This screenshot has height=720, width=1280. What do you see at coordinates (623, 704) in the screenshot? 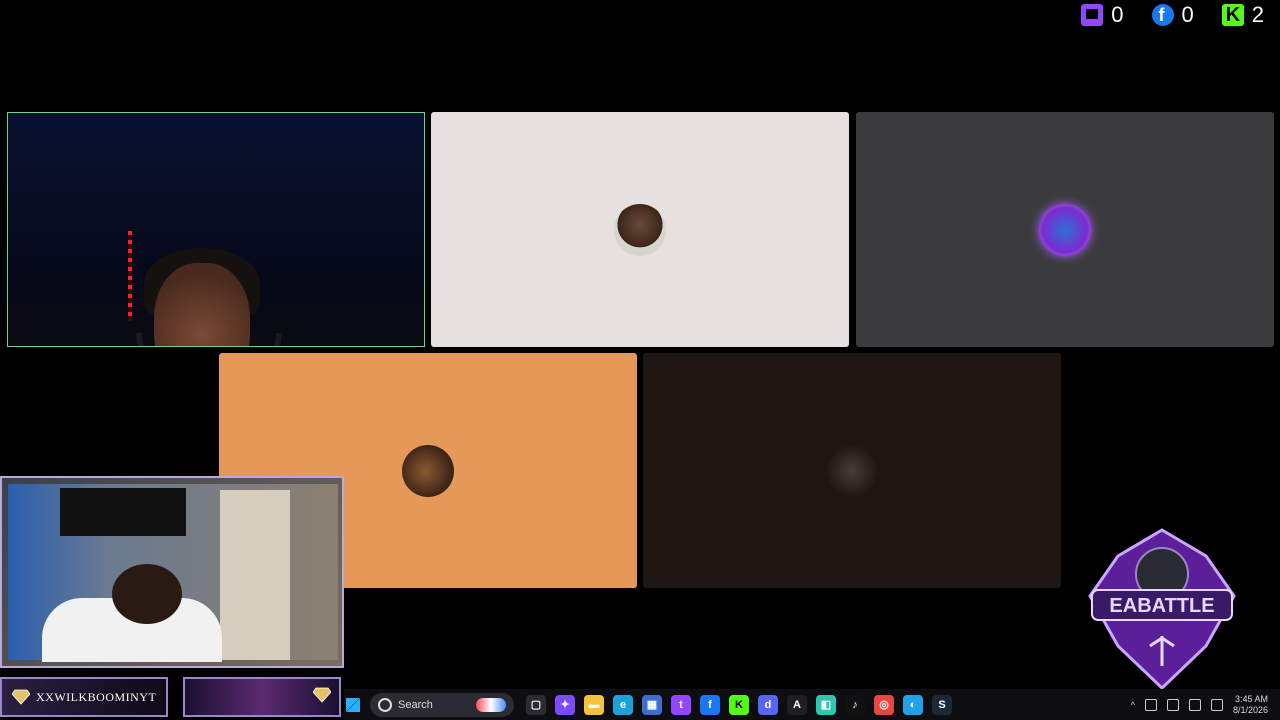
I see `edge-icon: e` at bounding box center [623, 704].